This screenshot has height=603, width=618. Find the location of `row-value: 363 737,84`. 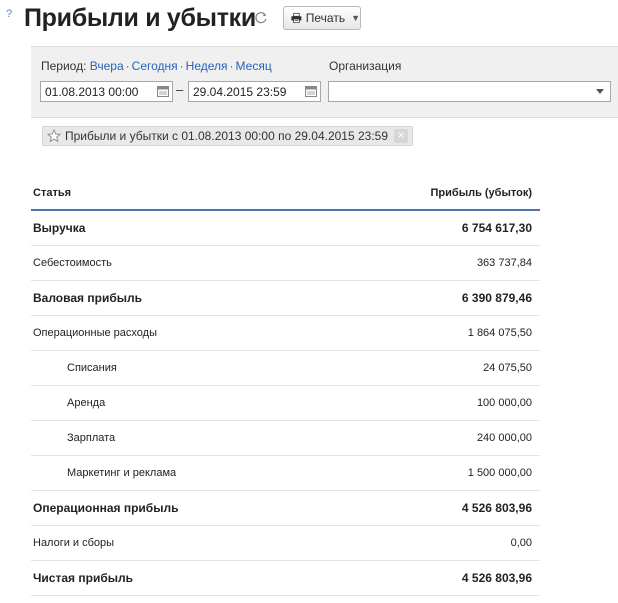

row-value: 363 737,84 is located at coordinates (432, 263).